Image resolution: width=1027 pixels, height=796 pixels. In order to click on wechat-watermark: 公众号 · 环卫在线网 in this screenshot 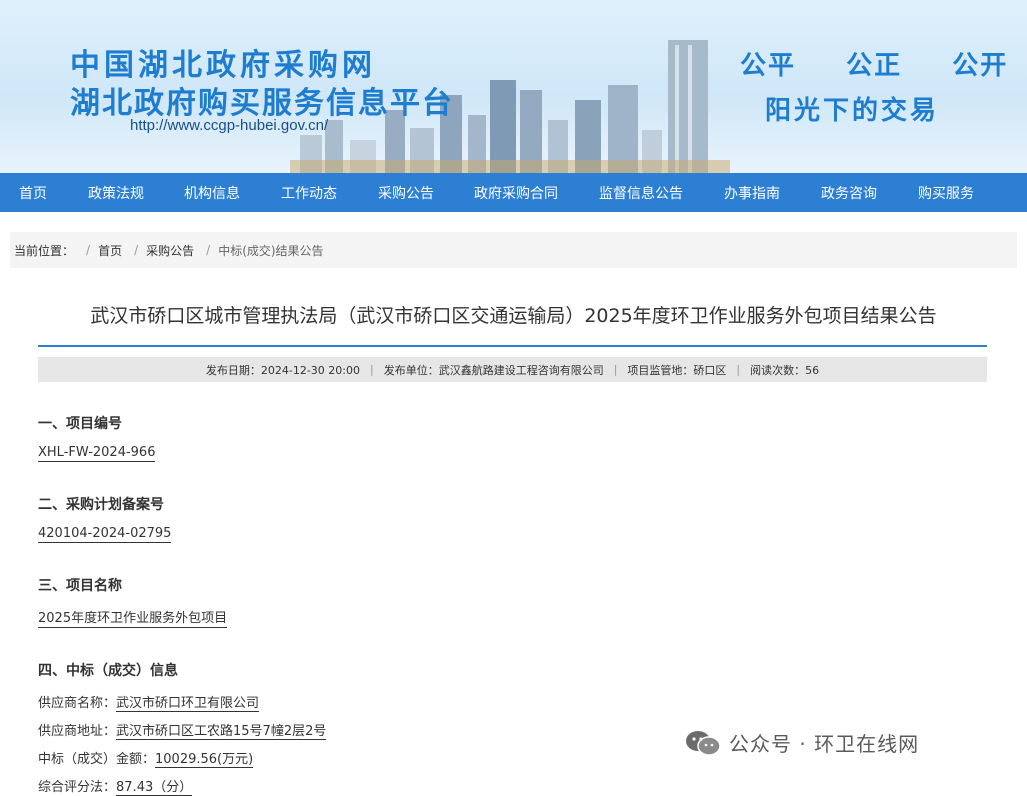, I will do `click(802, 742)`.